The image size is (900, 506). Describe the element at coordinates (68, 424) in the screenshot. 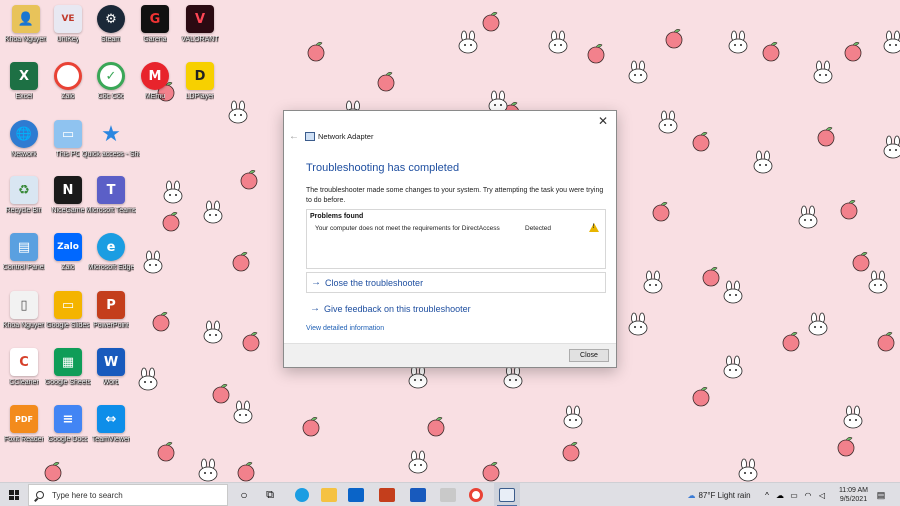

I see `desktop-icon-google-docs: ≡ Google Docs` at that location.